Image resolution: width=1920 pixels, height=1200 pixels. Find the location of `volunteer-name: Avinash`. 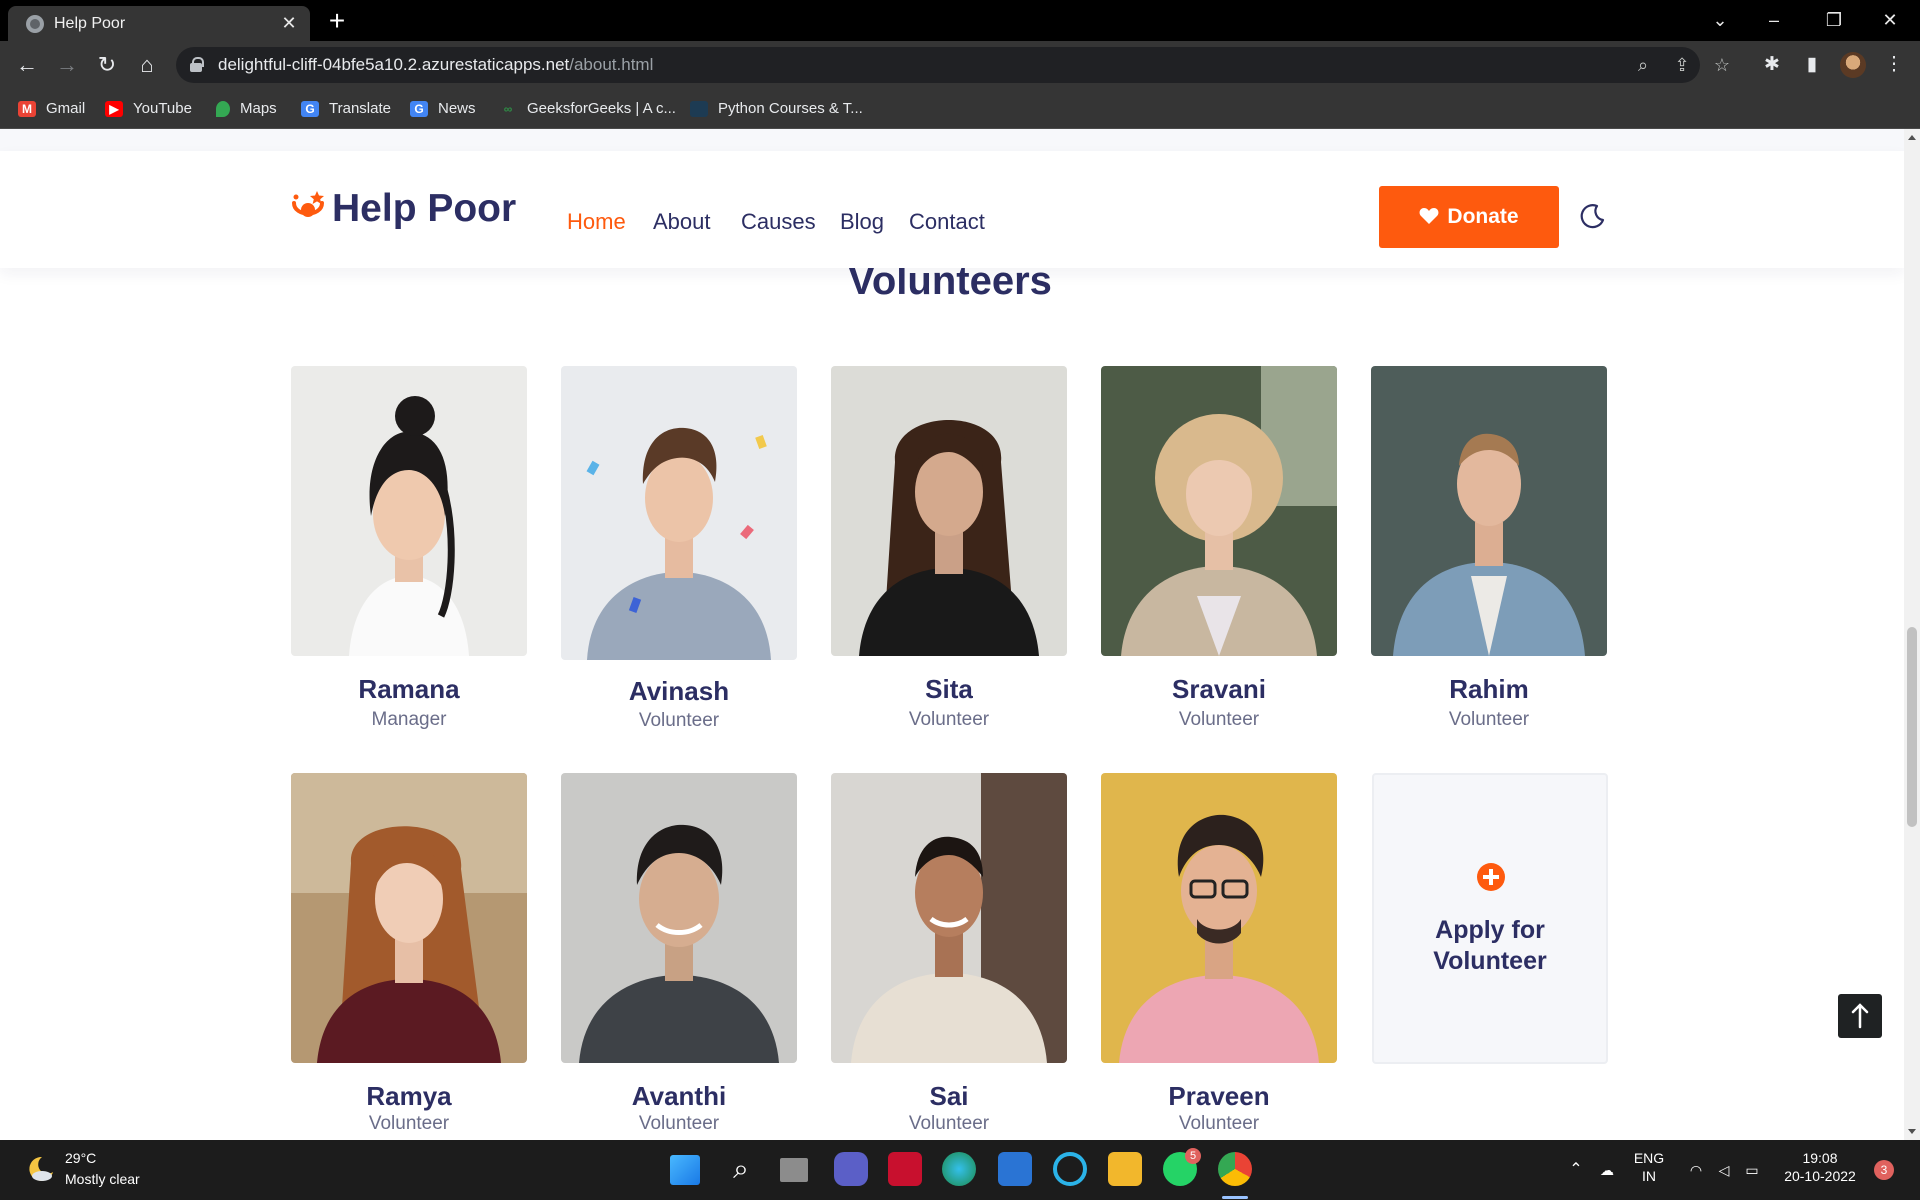

volunteer-name: Avinash is located at coordinates (679, 691).